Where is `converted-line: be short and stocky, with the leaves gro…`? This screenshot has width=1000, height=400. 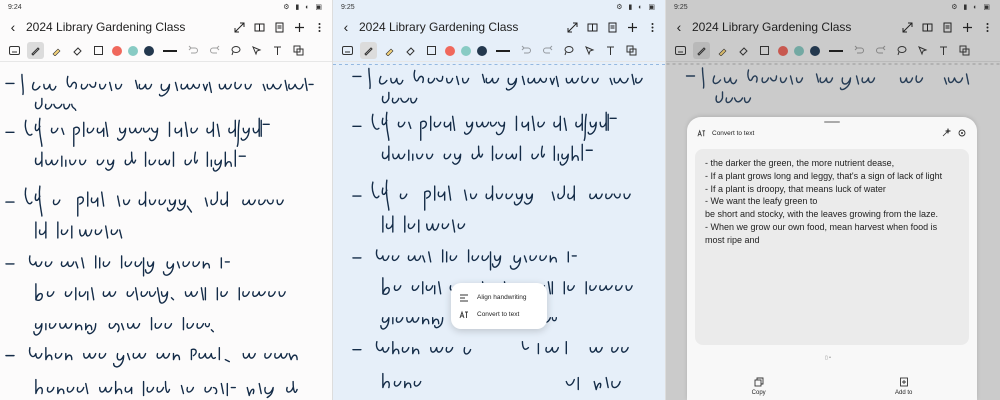
converted-line: be short and stocky, with the leaves gro… is located at coordinates (821, 214).